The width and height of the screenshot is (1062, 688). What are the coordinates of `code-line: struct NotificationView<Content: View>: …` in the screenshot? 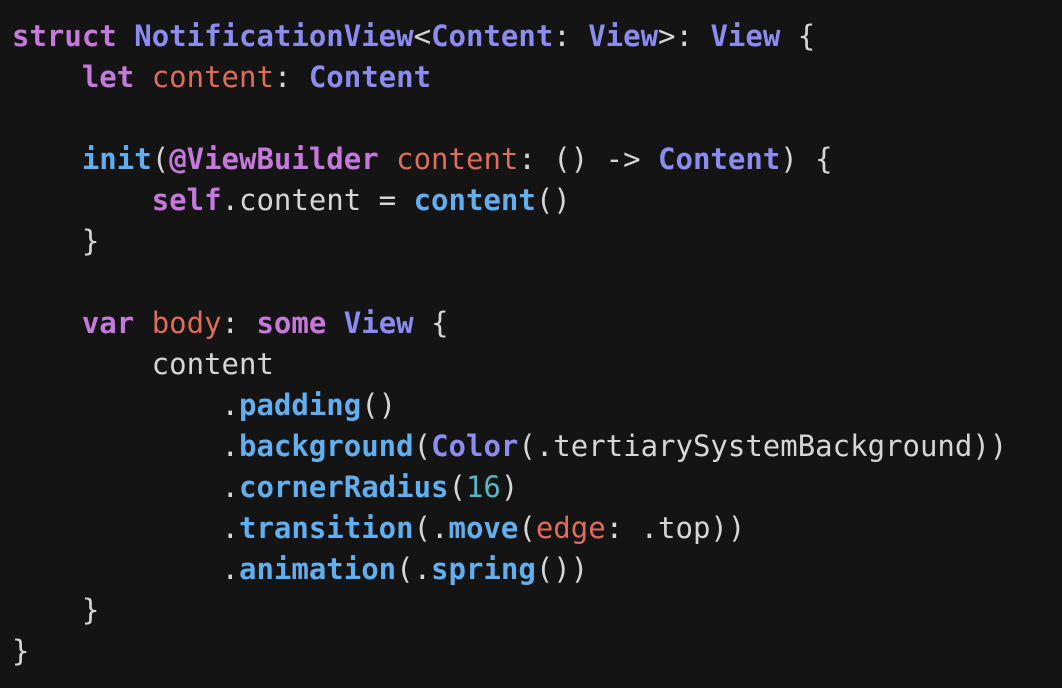 It's located at (537, 36).